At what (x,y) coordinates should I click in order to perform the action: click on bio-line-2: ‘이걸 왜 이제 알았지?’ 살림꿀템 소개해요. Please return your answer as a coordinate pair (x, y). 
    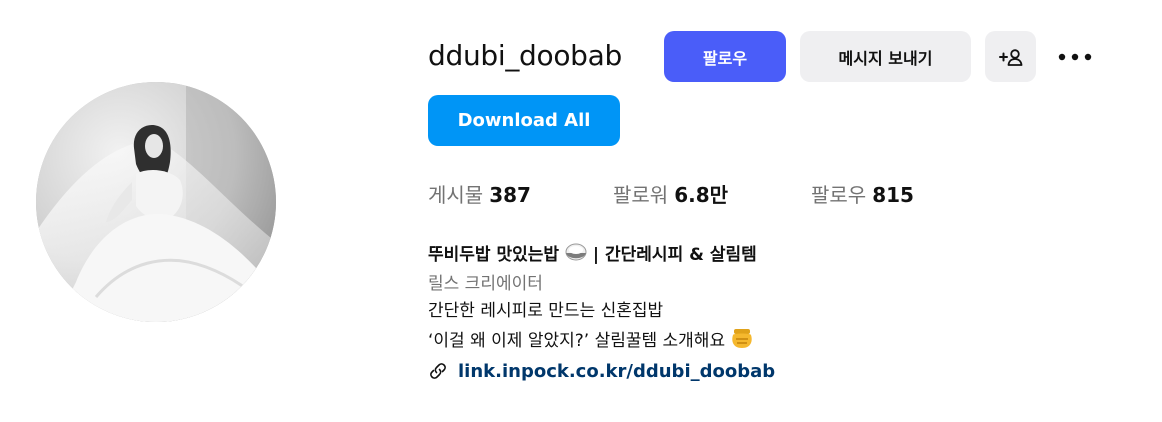
    Looking at the image, I should click on (590, 340).